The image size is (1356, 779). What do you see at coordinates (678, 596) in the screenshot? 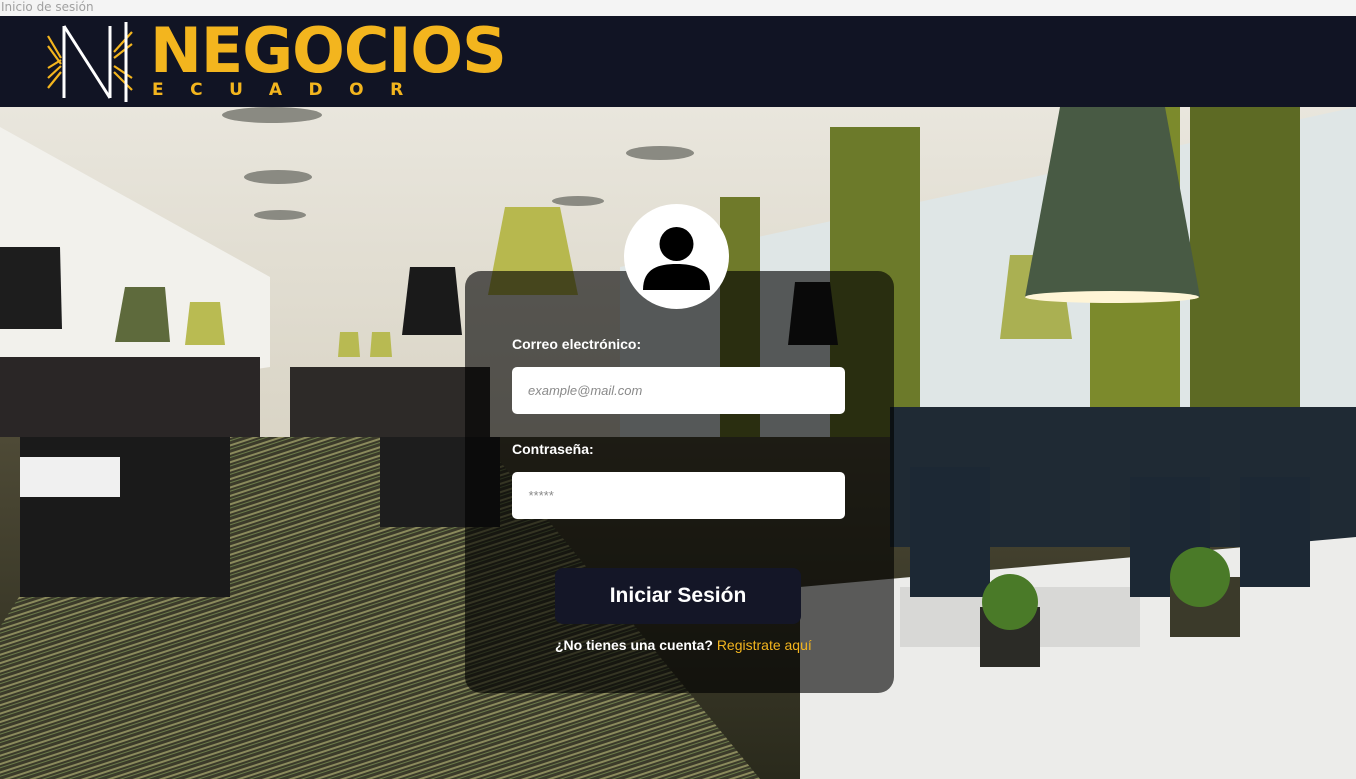
I see `login-submit-button: Iniciar Sesión` at bounding box center [678, 596].